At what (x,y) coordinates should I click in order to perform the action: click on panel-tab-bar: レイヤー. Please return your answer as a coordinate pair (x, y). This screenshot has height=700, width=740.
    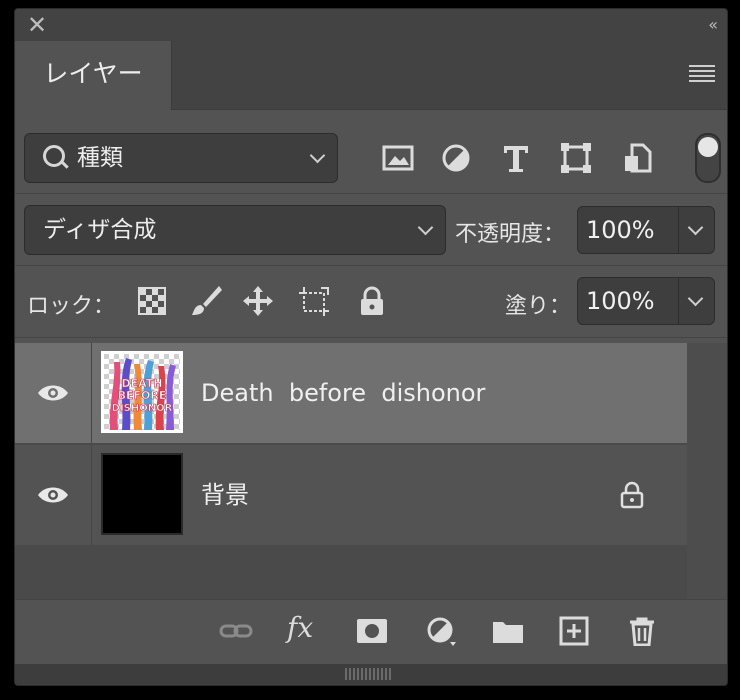
    Looking at the image, I should click on (371, 75).